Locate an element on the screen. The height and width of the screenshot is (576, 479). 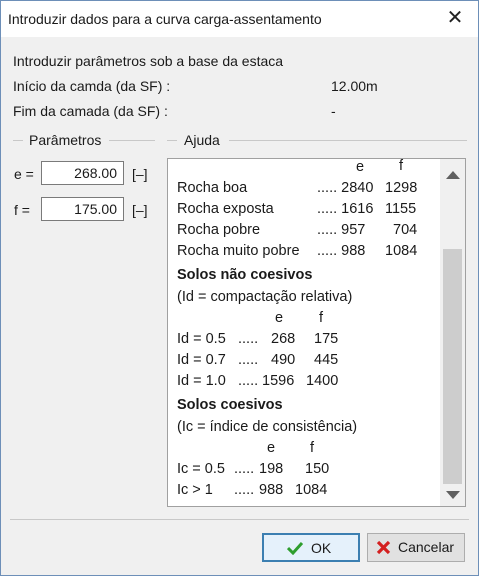
help-row-label: Rocha pobre is located at coordinates (219, 230).